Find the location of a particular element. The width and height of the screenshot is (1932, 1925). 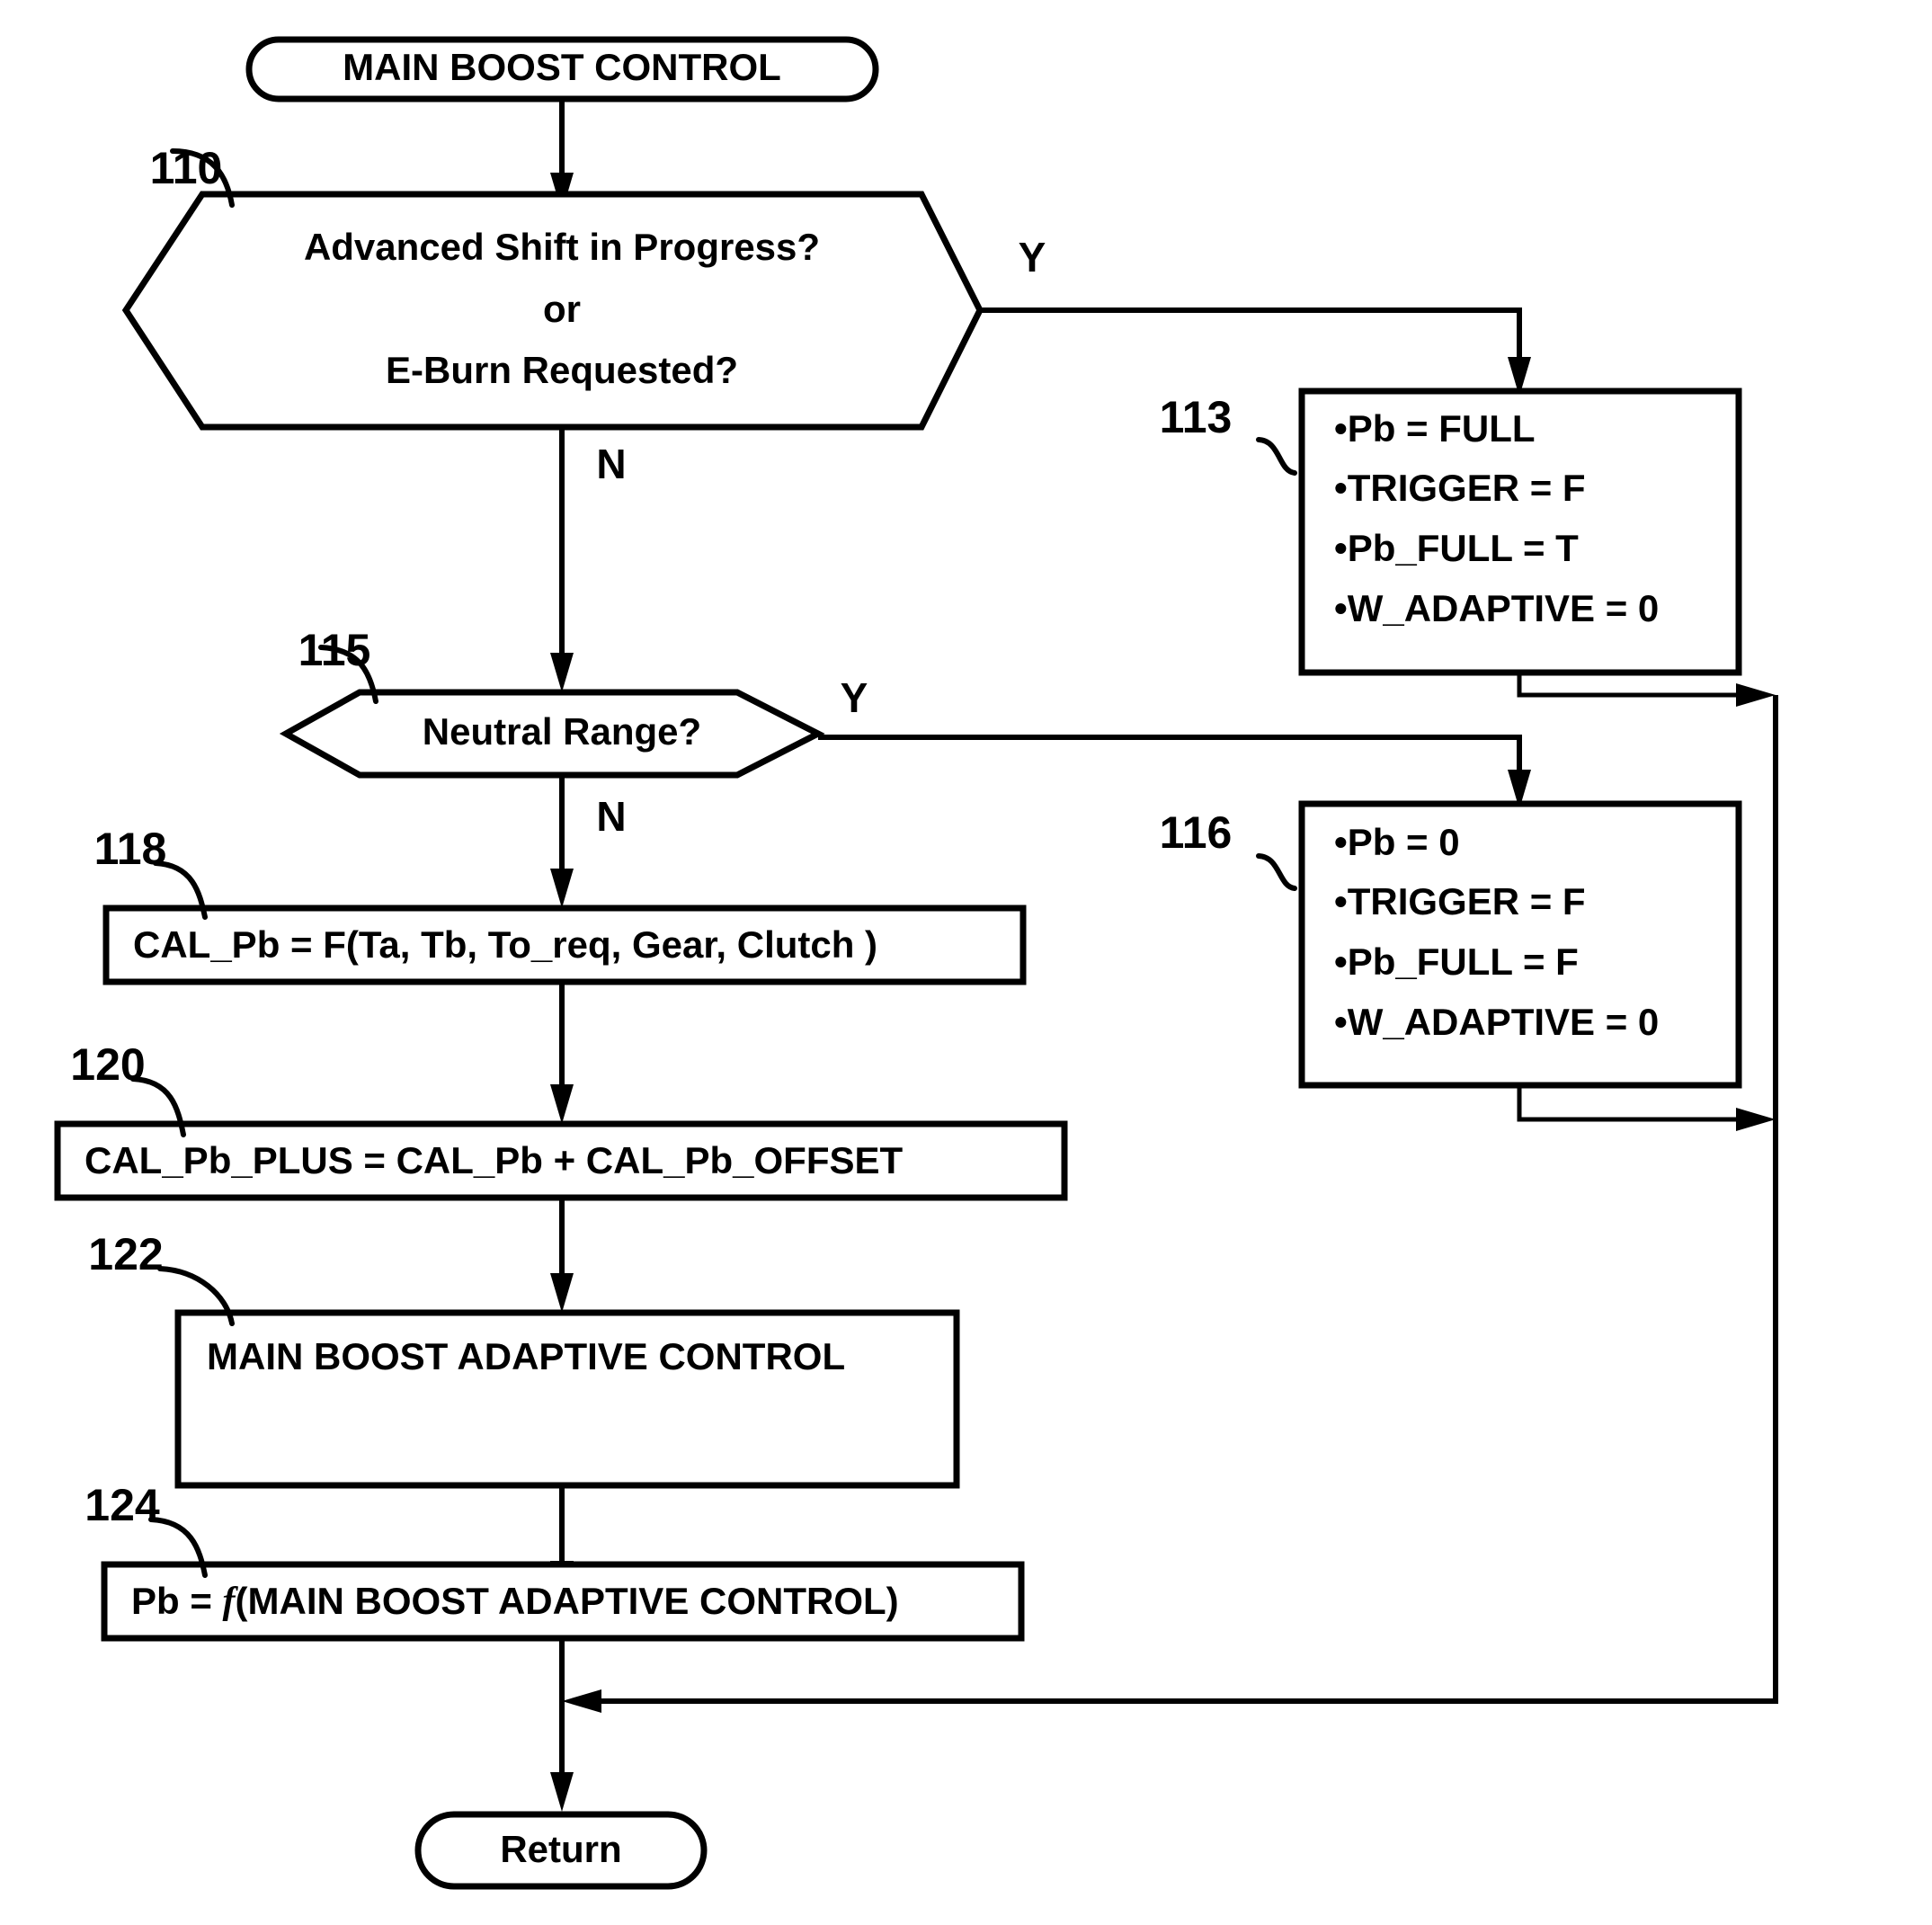

process-116-bullet-1: •TRIGGER = F is located at coordinates (1460, 901).